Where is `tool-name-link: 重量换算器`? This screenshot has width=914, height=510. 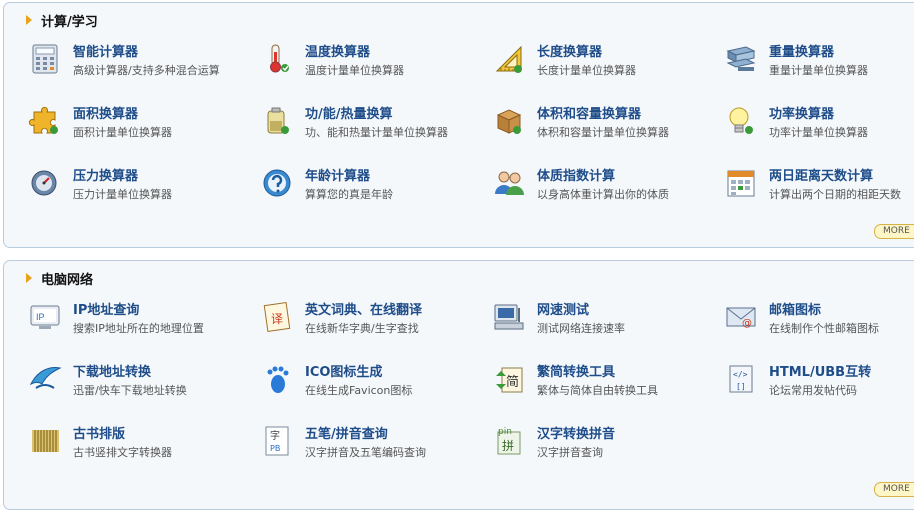
tool-name-link: 重量换算器 is located at coordinates (818, 52).